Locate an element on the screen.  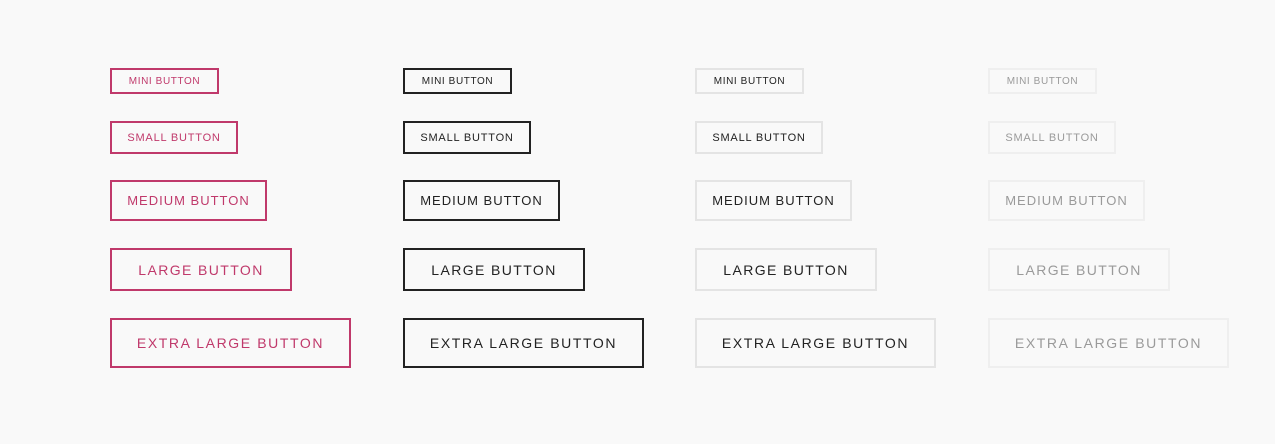
dark-medium-button: Medium Button is located at coordinates (481, 200).